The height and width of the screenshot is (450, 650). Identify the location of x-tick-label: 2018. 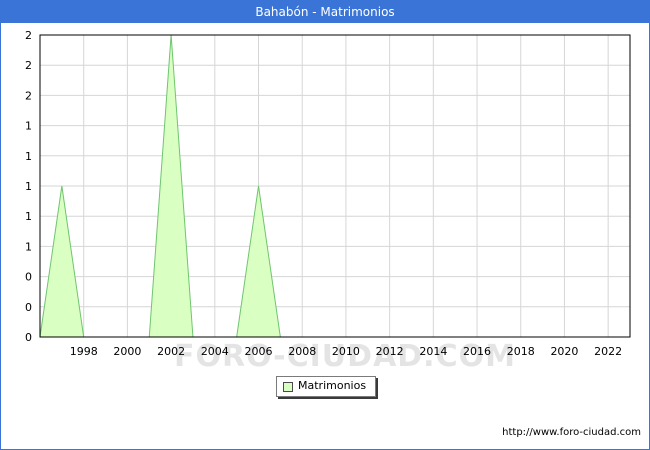
(521, 351).